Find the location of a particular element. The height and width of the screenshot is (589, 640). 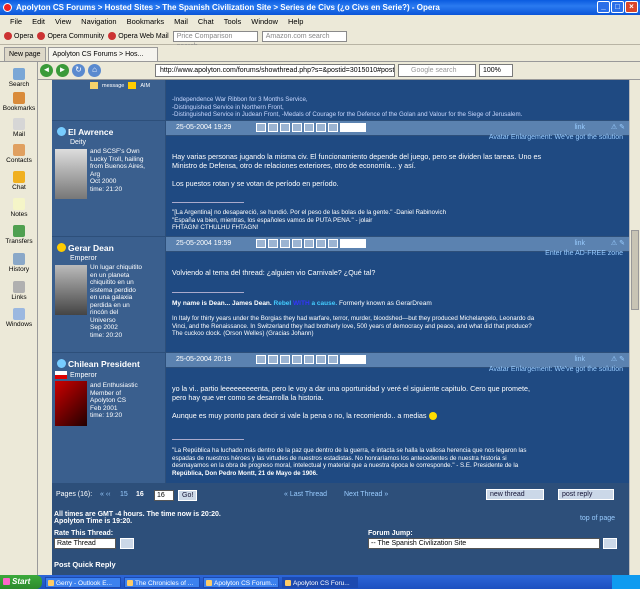

menu-tools: Tools is located at coordinates (233, 21).